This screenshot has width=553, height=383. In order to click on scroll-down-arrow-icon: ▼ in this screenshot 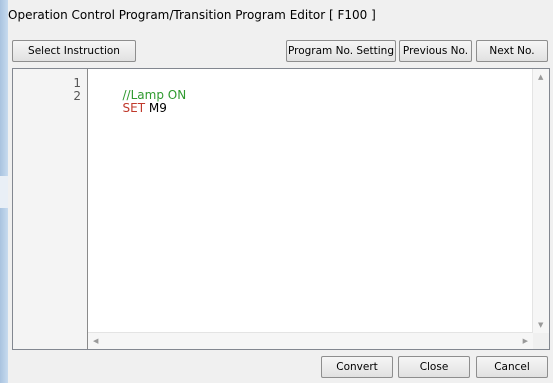, I will do `click(540, 325)`.